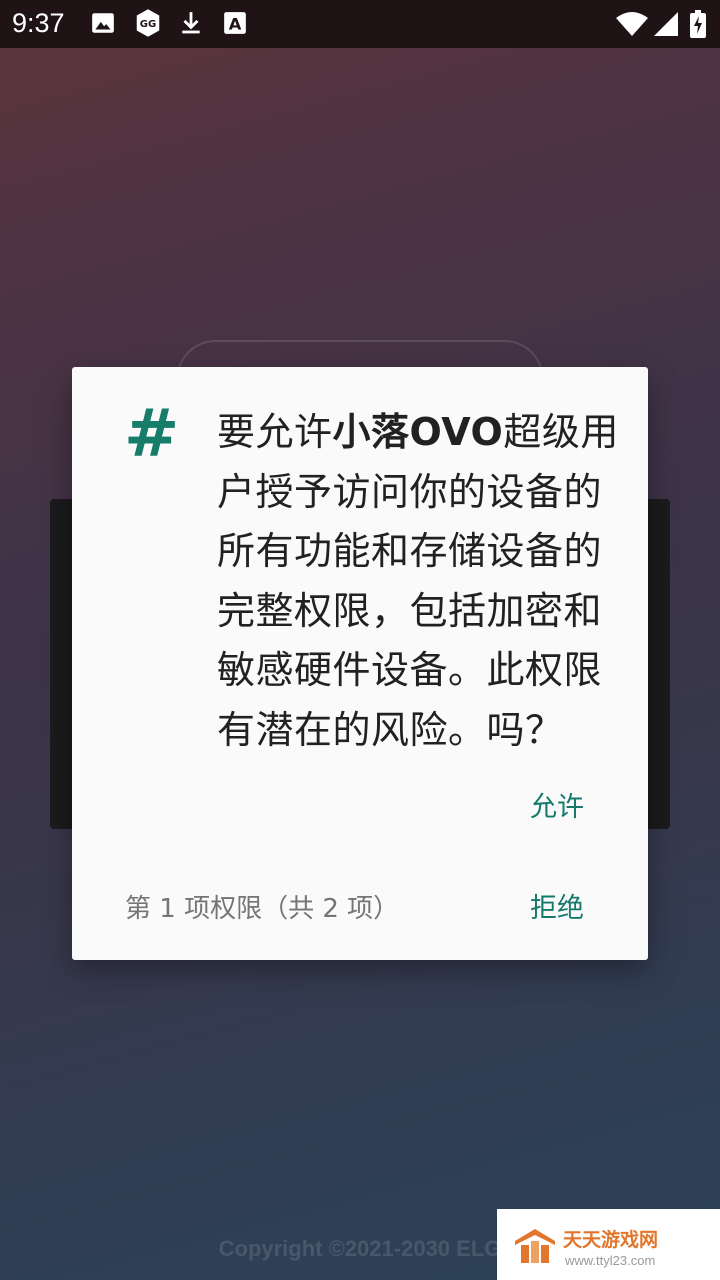 Image resolution: width=720 pixels, height=1280 pixels. What do you see at coordinates (418, 432) in the screenshot?
I see `app-name: 小落OVO` at bounding box center [418, 432].